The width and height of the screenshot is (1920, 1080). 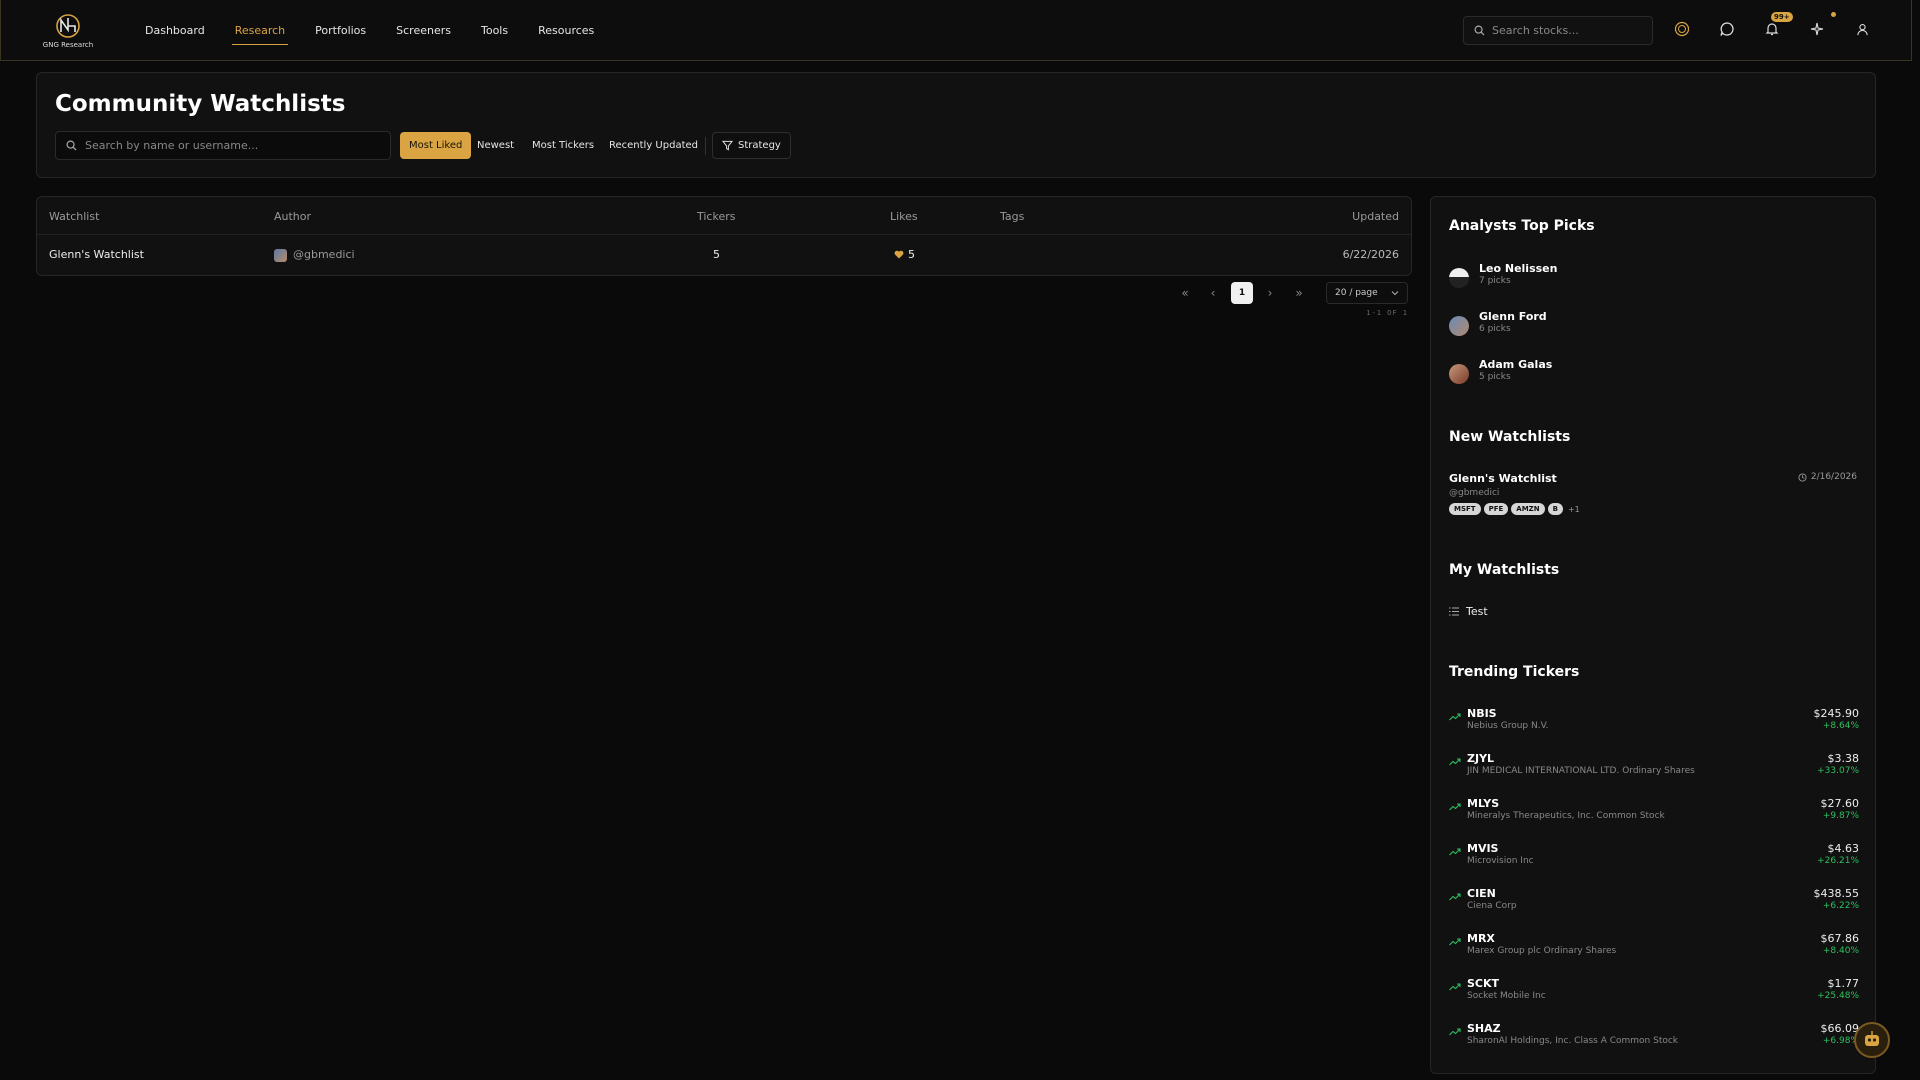 What do you see at coordinates (1242, 293) in the screenshot?
I see `page-1-button: 1` at bounding box center [1242, 293].